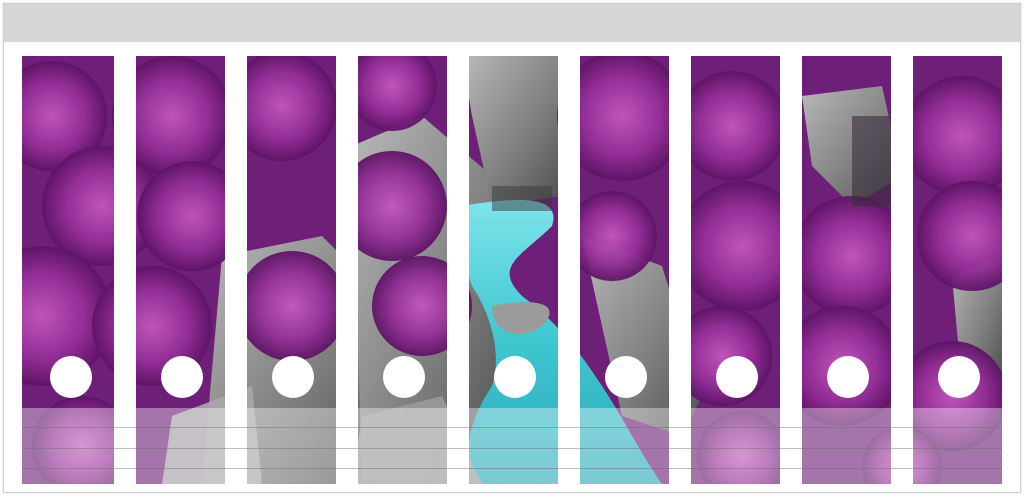  I want to click on label-writing-area, so click(512, 446).